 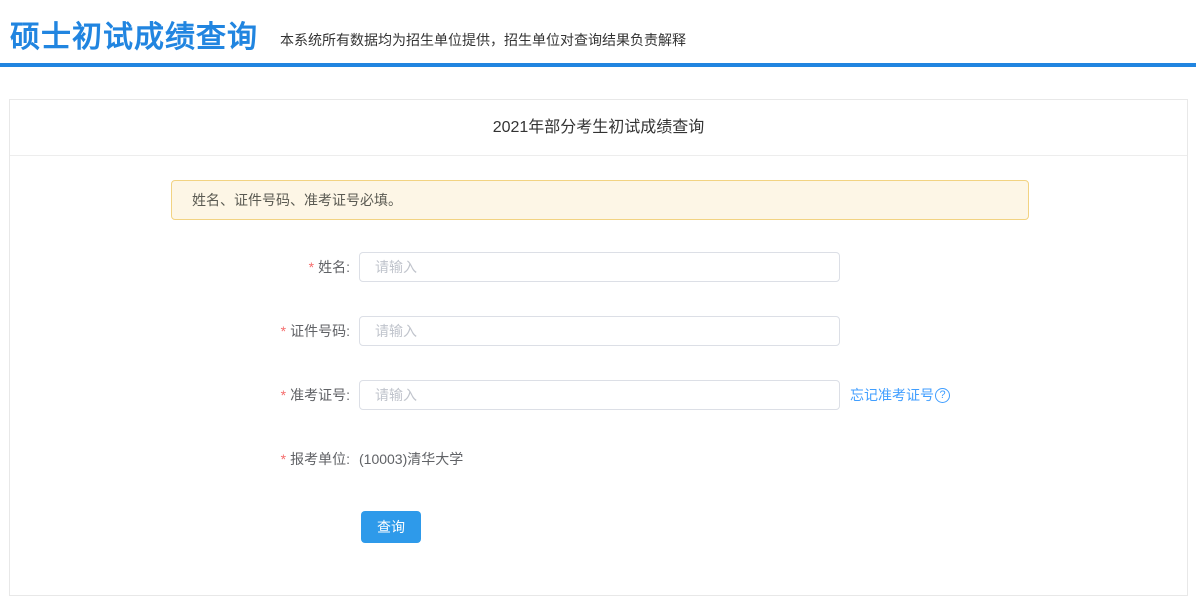 I want to click on name-input, so click(x=599, y=267).